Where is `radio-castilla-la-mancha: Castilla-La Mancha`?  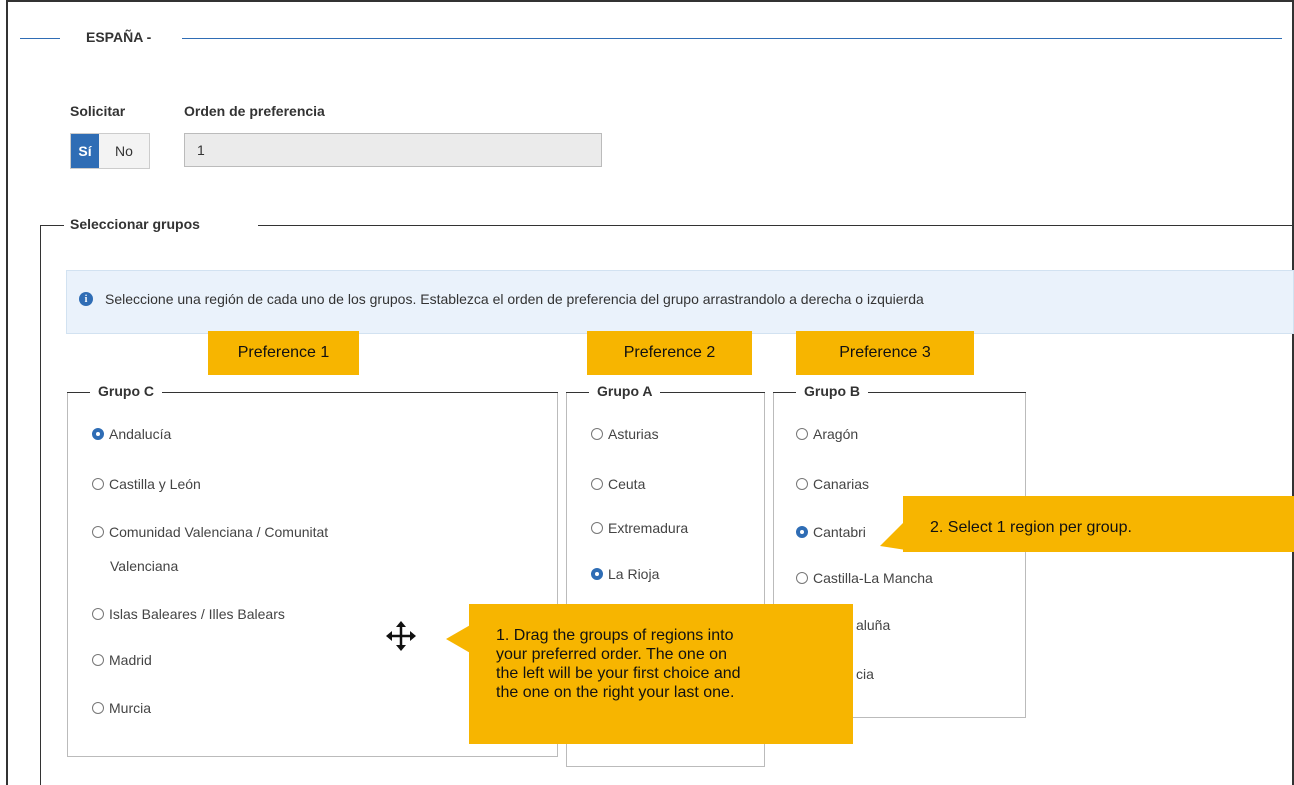
radio-castilla-la-mancha: Castilla-La Mancha is located at coordinates (864, 578).